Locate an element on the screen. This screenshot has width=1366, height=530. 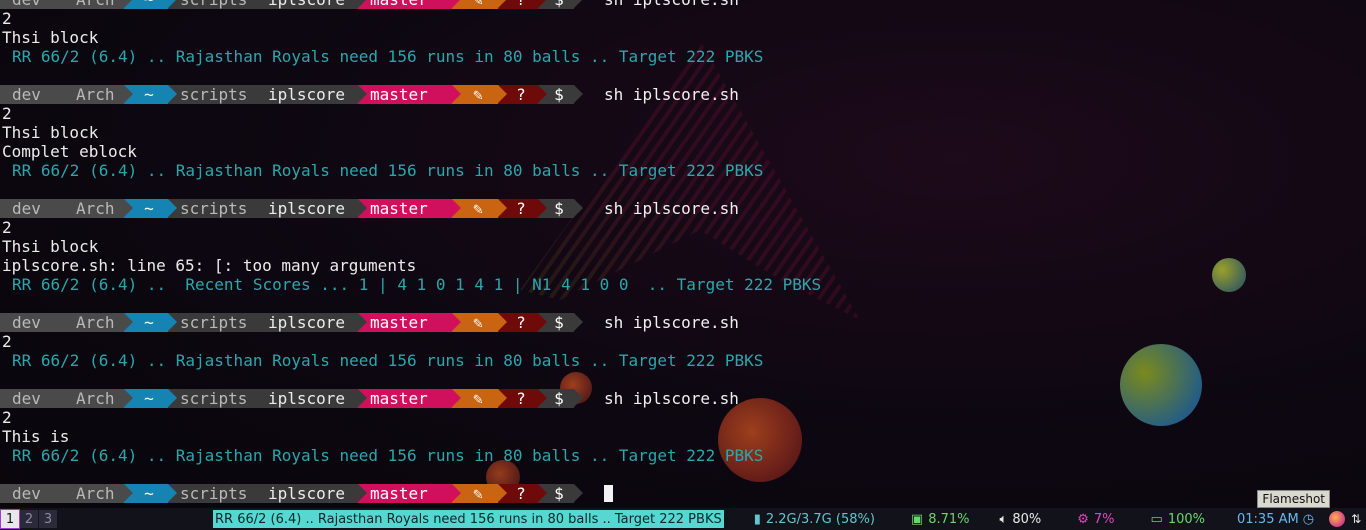
workspace-1: 1 is located at coordinates (10, 519).